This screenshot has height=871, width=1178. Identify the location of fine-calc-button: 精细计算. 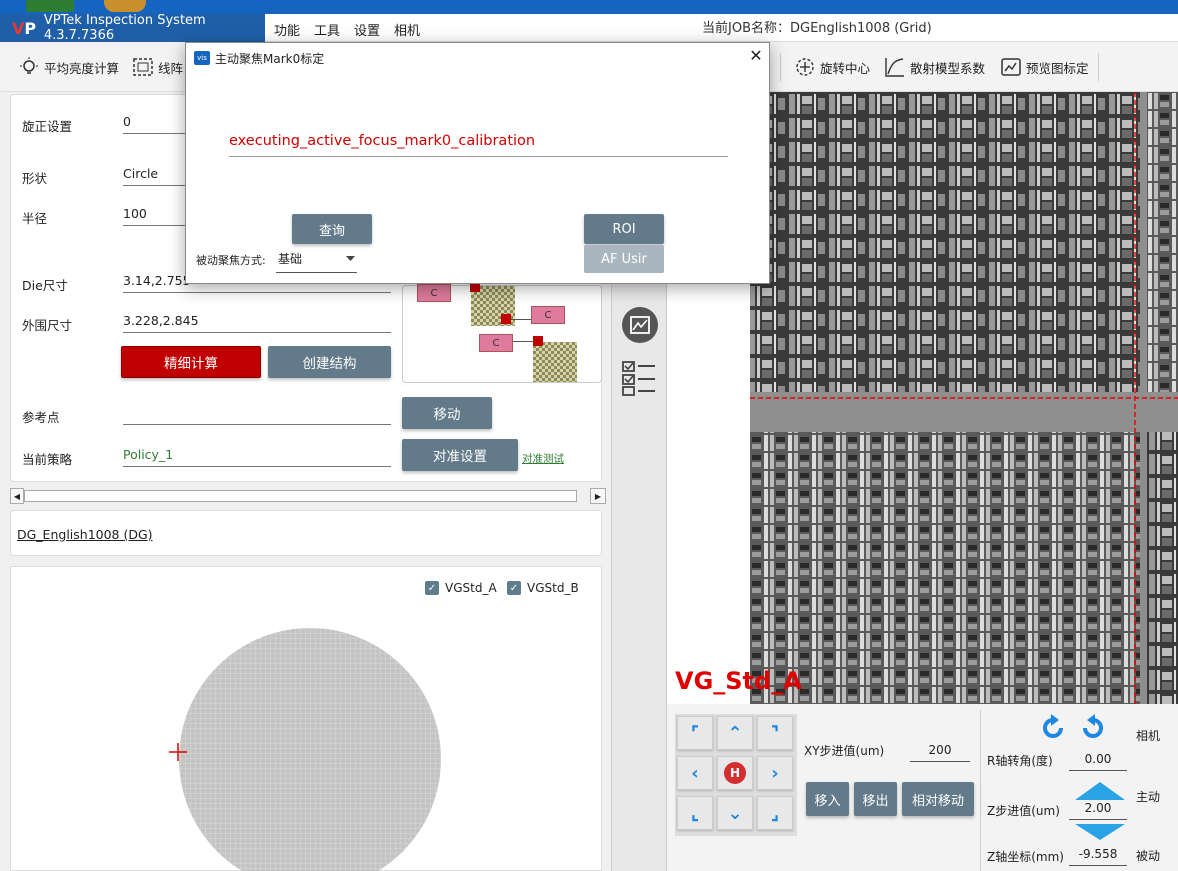
(191, 362).